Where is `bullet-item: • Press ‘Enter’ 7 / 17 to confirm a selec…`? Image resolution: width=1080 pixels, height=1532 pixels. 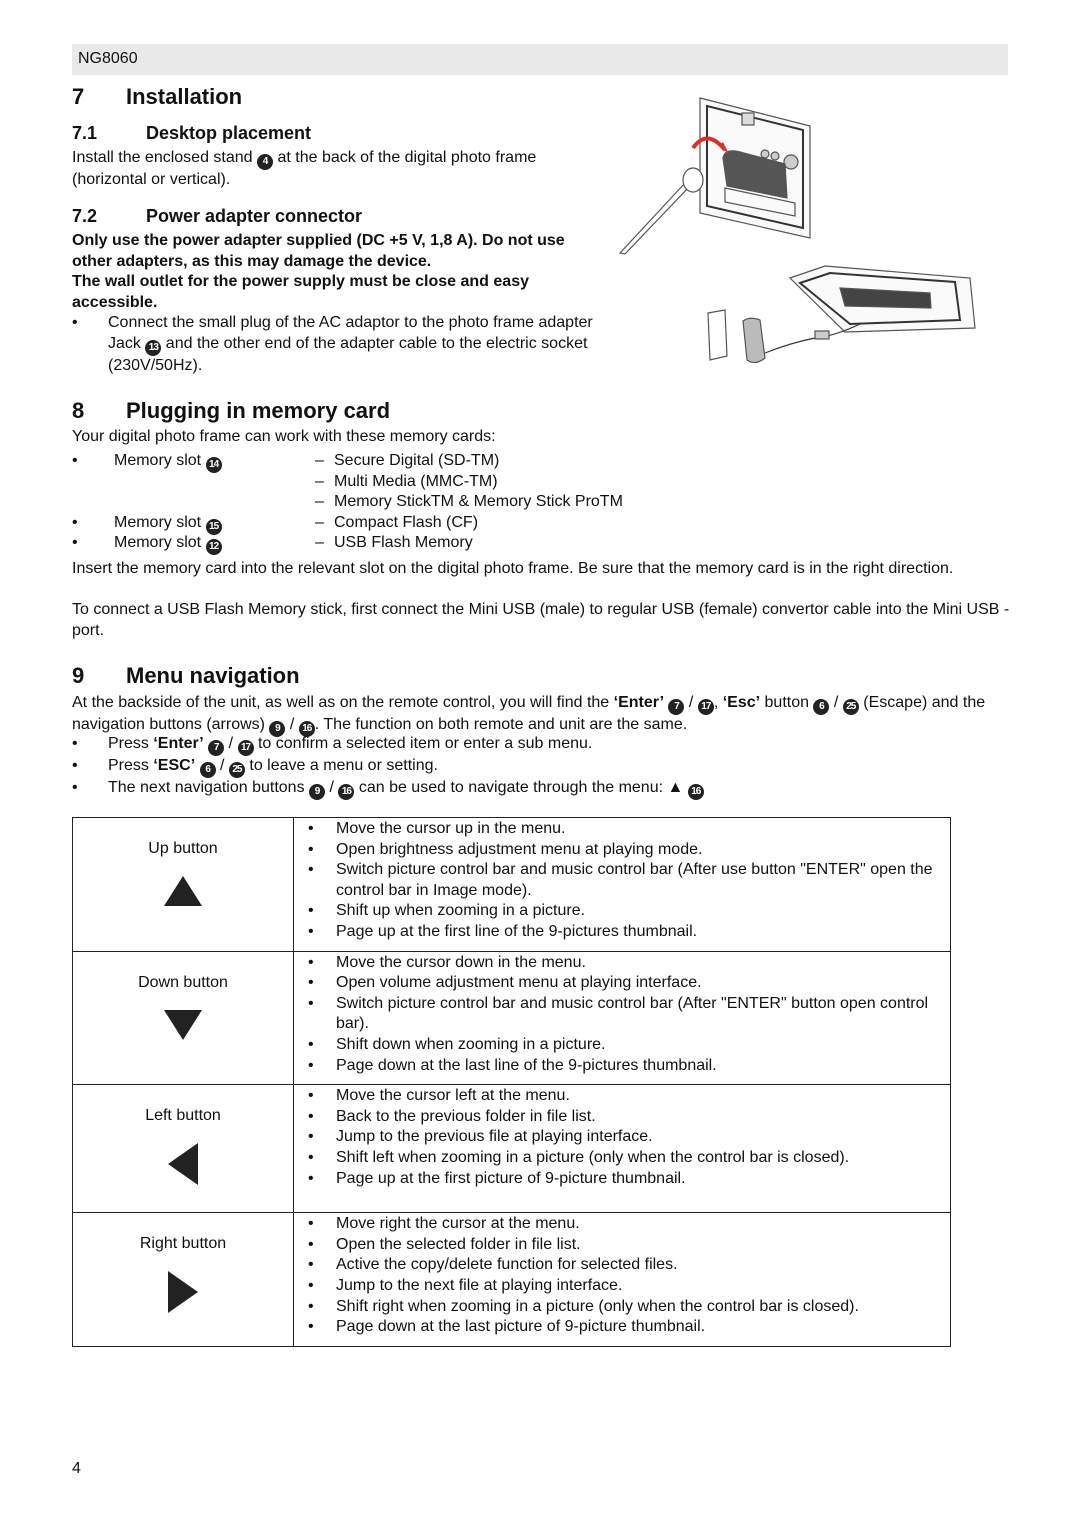 bullet-item: • Press ‘Enter’ 7 / 17 to confirm a selec… is located at coordinates (537, 745).